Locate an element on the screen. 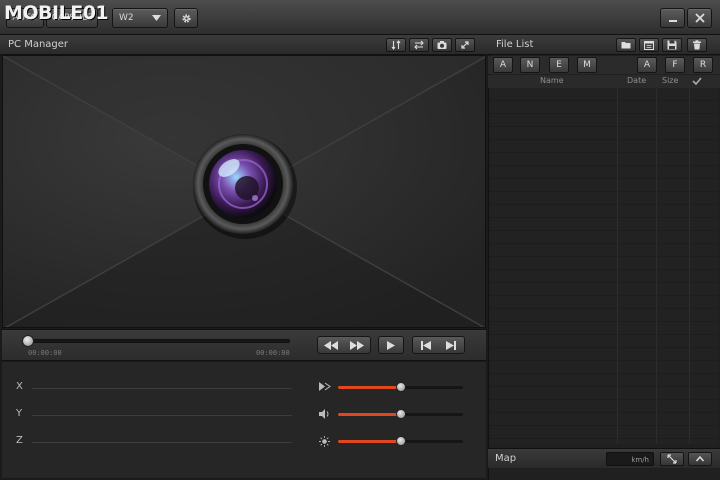  save-button is located at coordinates (672, 45).